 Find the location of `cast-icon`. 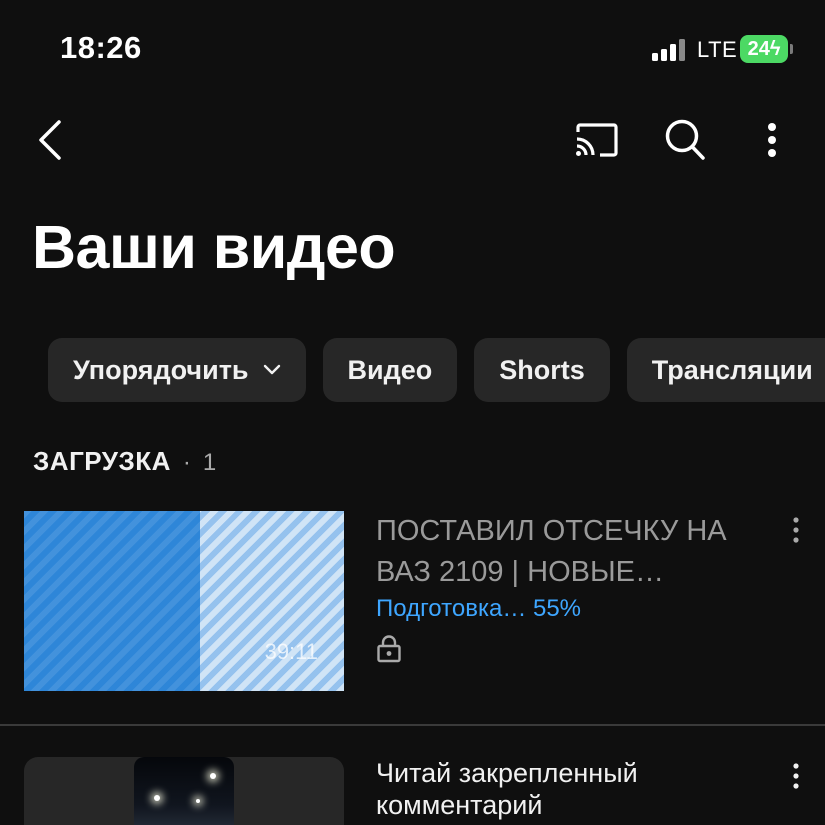

cast-icon is located at coordinates (597, 140).